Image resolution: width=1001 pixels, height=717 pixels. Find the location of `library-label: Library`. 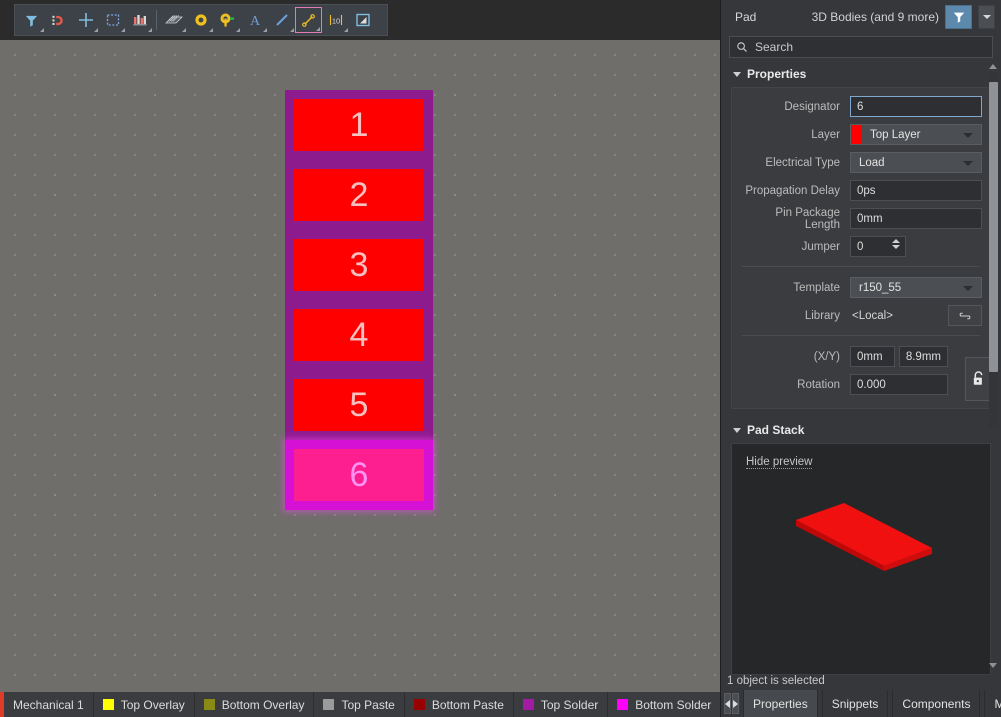

library-label: Library is located at coordinates (822, 315).